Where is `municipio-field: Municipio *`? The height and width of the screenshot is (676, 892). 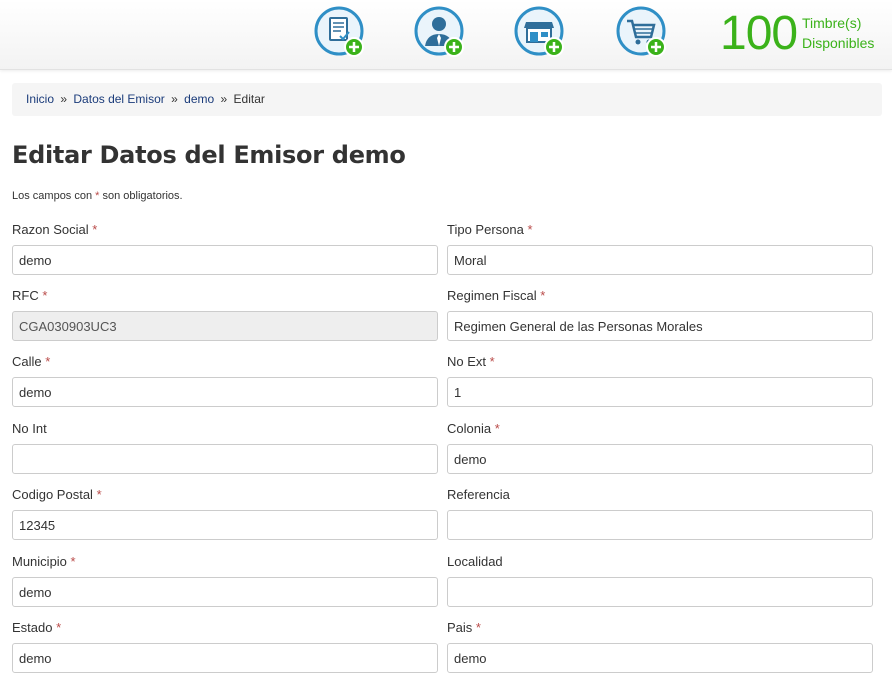 municipio-field: Municipio * is located at coordinates (225, 580).